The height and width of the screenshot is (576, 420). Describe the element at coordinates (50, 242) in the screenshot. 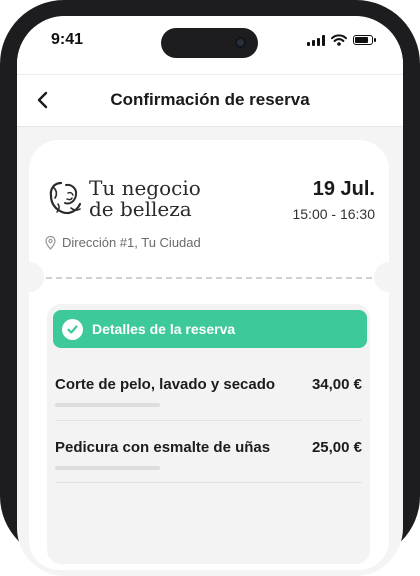

I see `location-pin-icon` at that location.